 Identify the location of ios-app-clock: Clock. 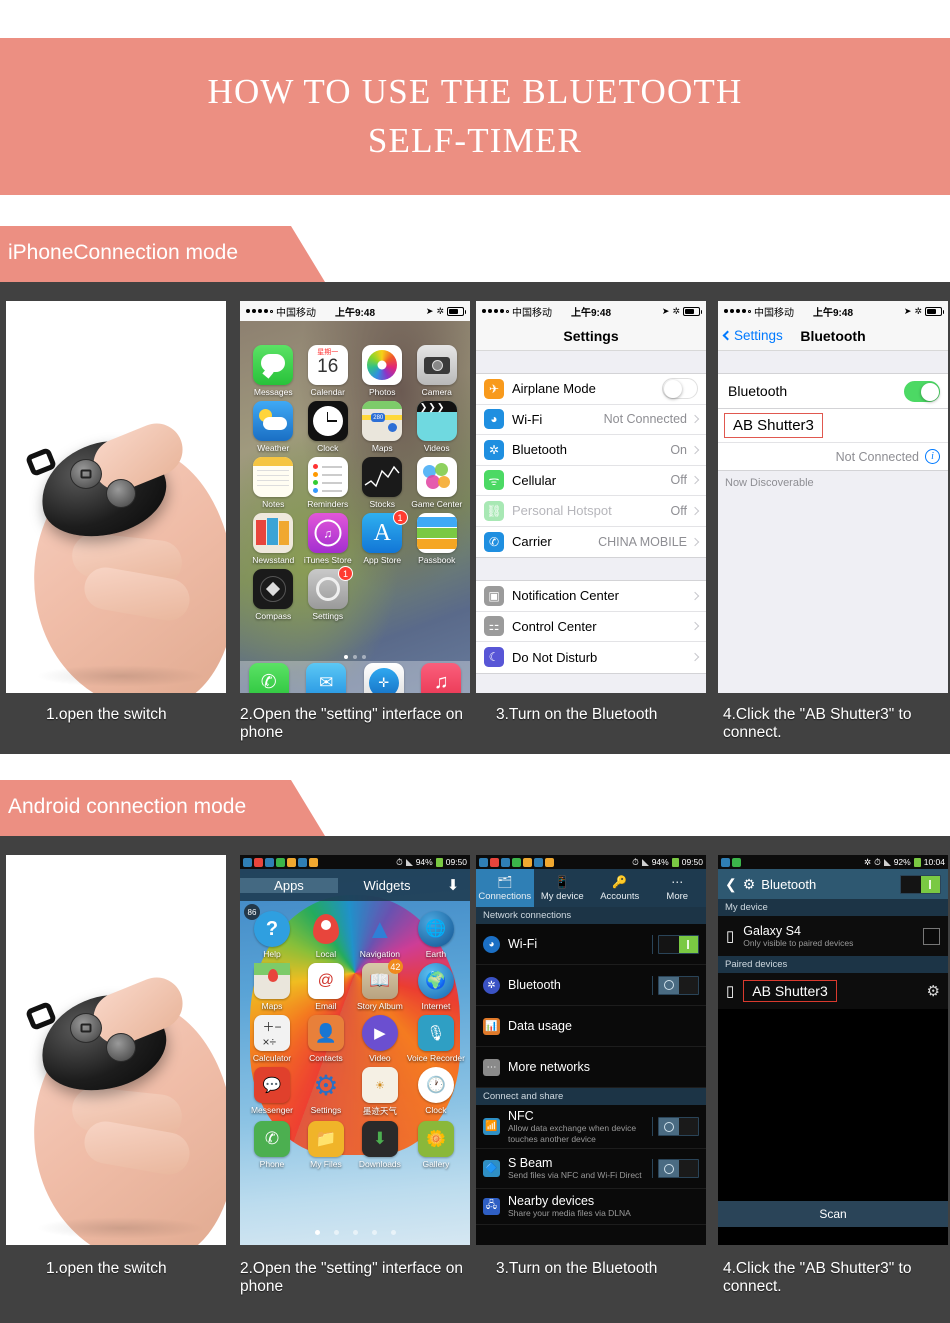
(328, 427).